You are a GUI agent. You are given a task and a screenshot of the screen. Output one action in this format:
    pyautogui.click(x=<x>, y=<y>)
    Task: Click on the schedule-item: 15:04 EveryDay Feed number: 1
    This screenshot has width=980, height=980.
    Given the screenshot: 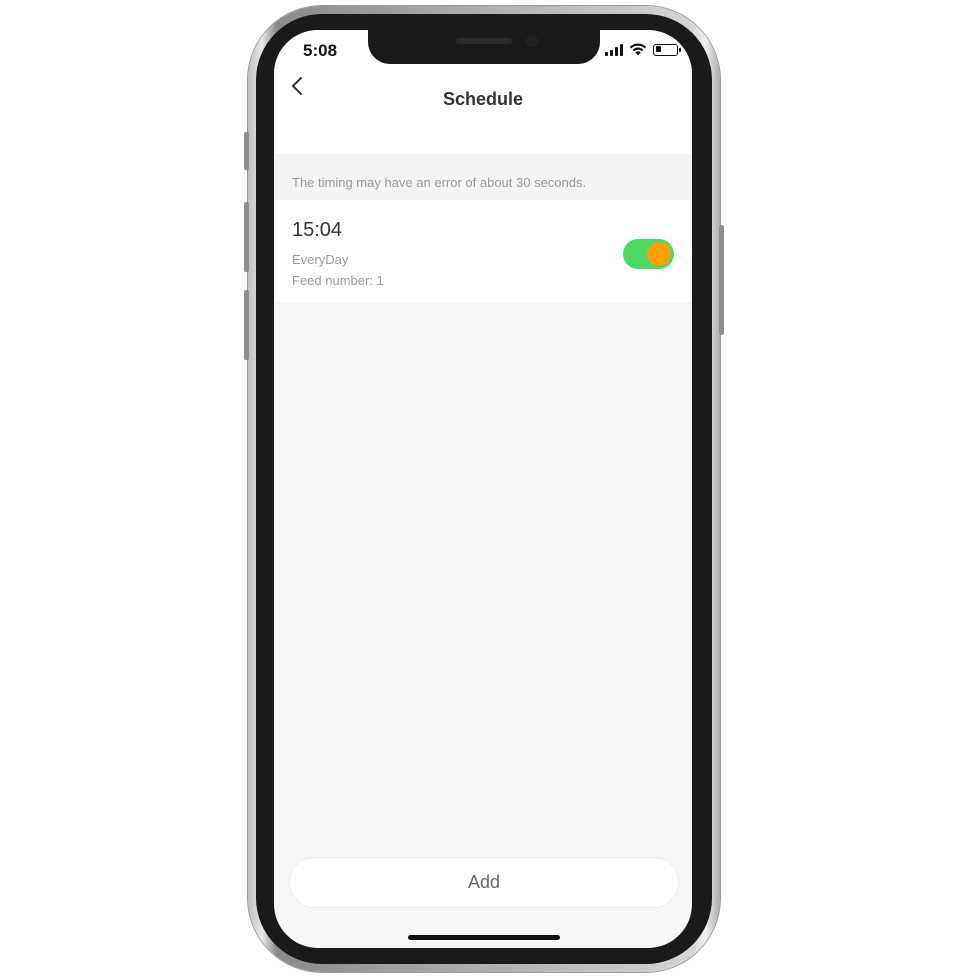 What is the action you would take?
    pyautogui.click(x=483, y=251)
    